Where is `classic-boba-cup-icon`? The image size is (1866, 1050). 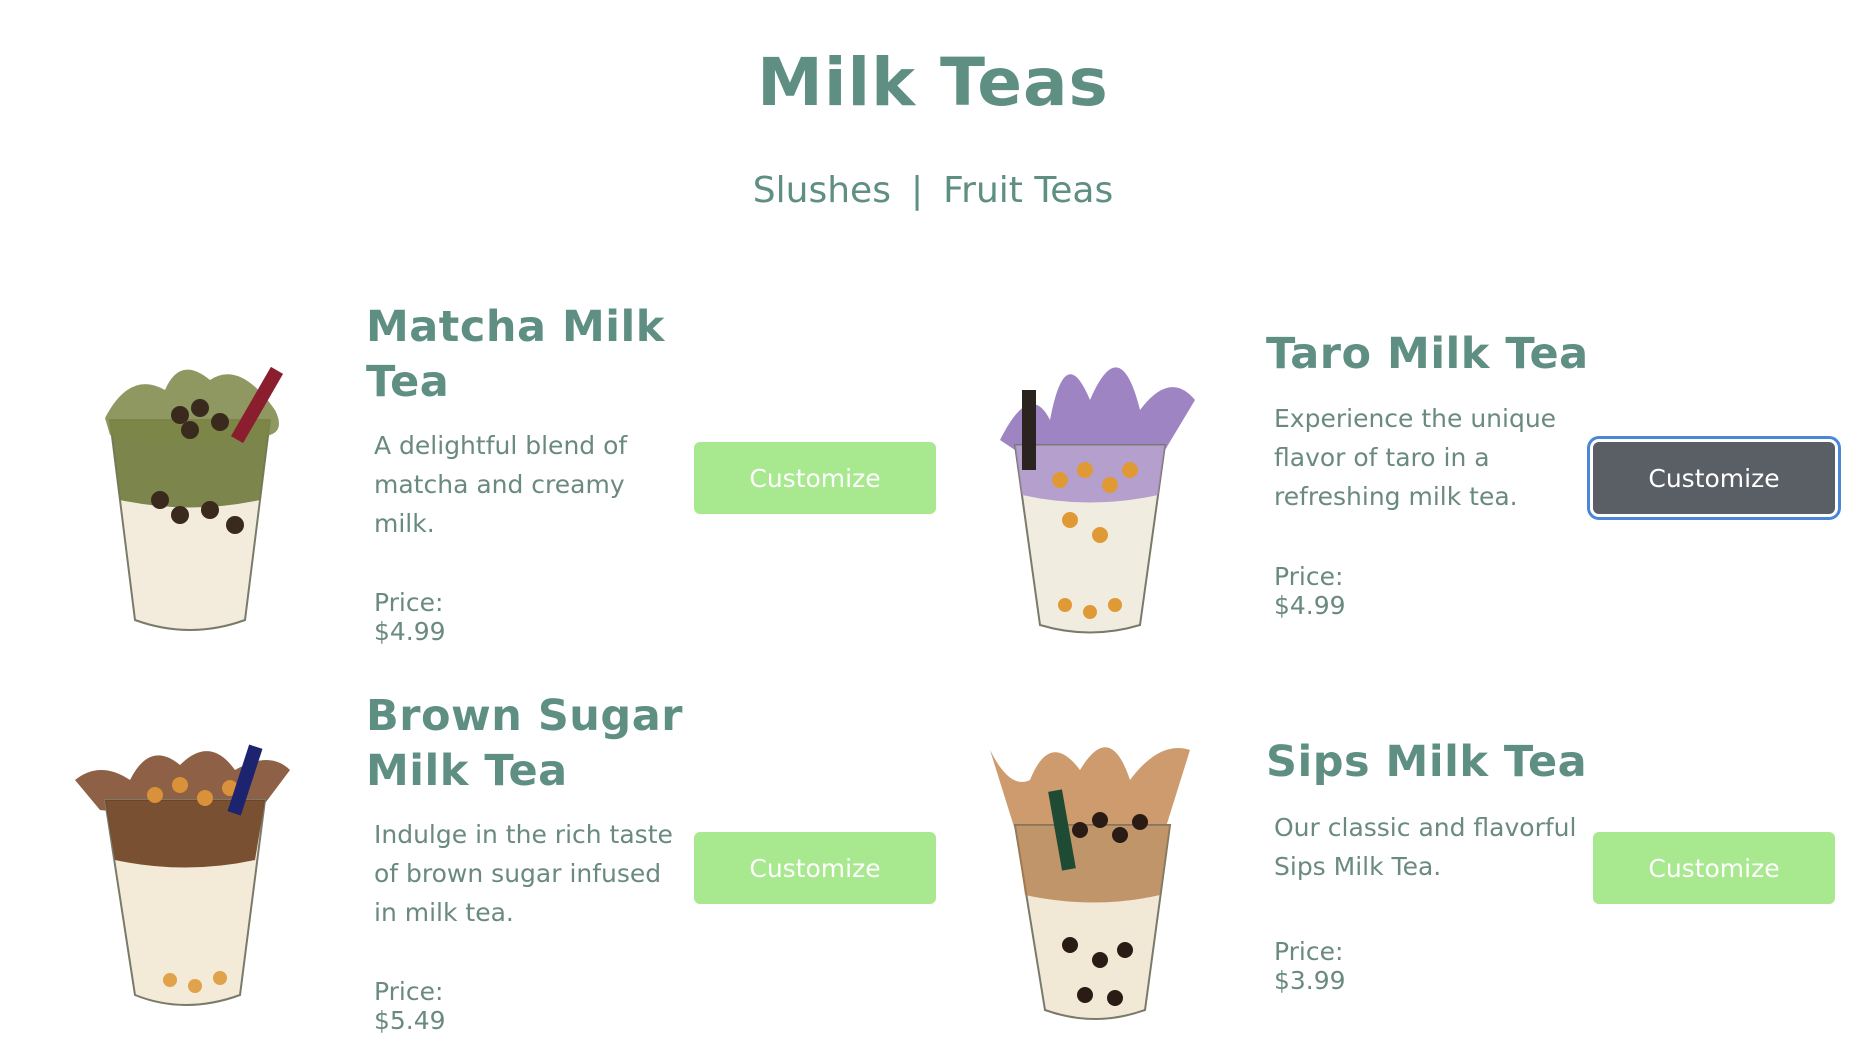 classic-boba-cup-icon is located at coordinates (1090, 883).